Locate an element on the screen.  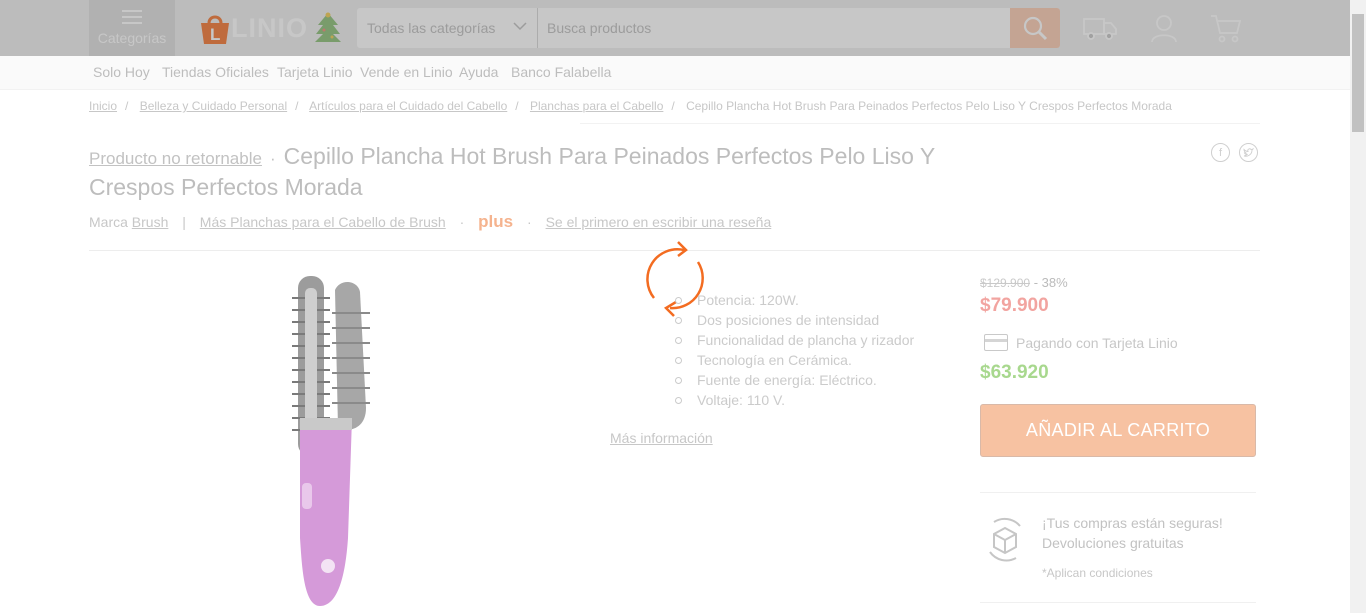
category-select-value: Todas las categorías is located at coordinates (431, 28).